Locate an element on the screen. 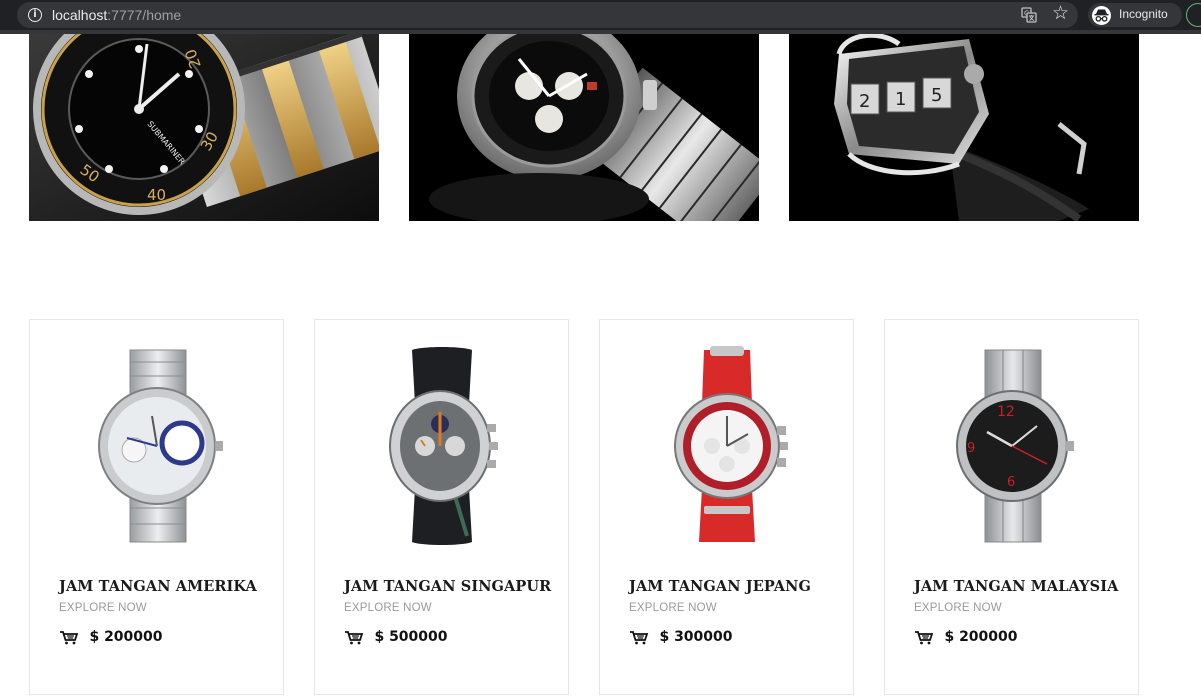 This screenshot has width=1201, height=696. product-price: $ 500000 is located at coordinates (411, 636).